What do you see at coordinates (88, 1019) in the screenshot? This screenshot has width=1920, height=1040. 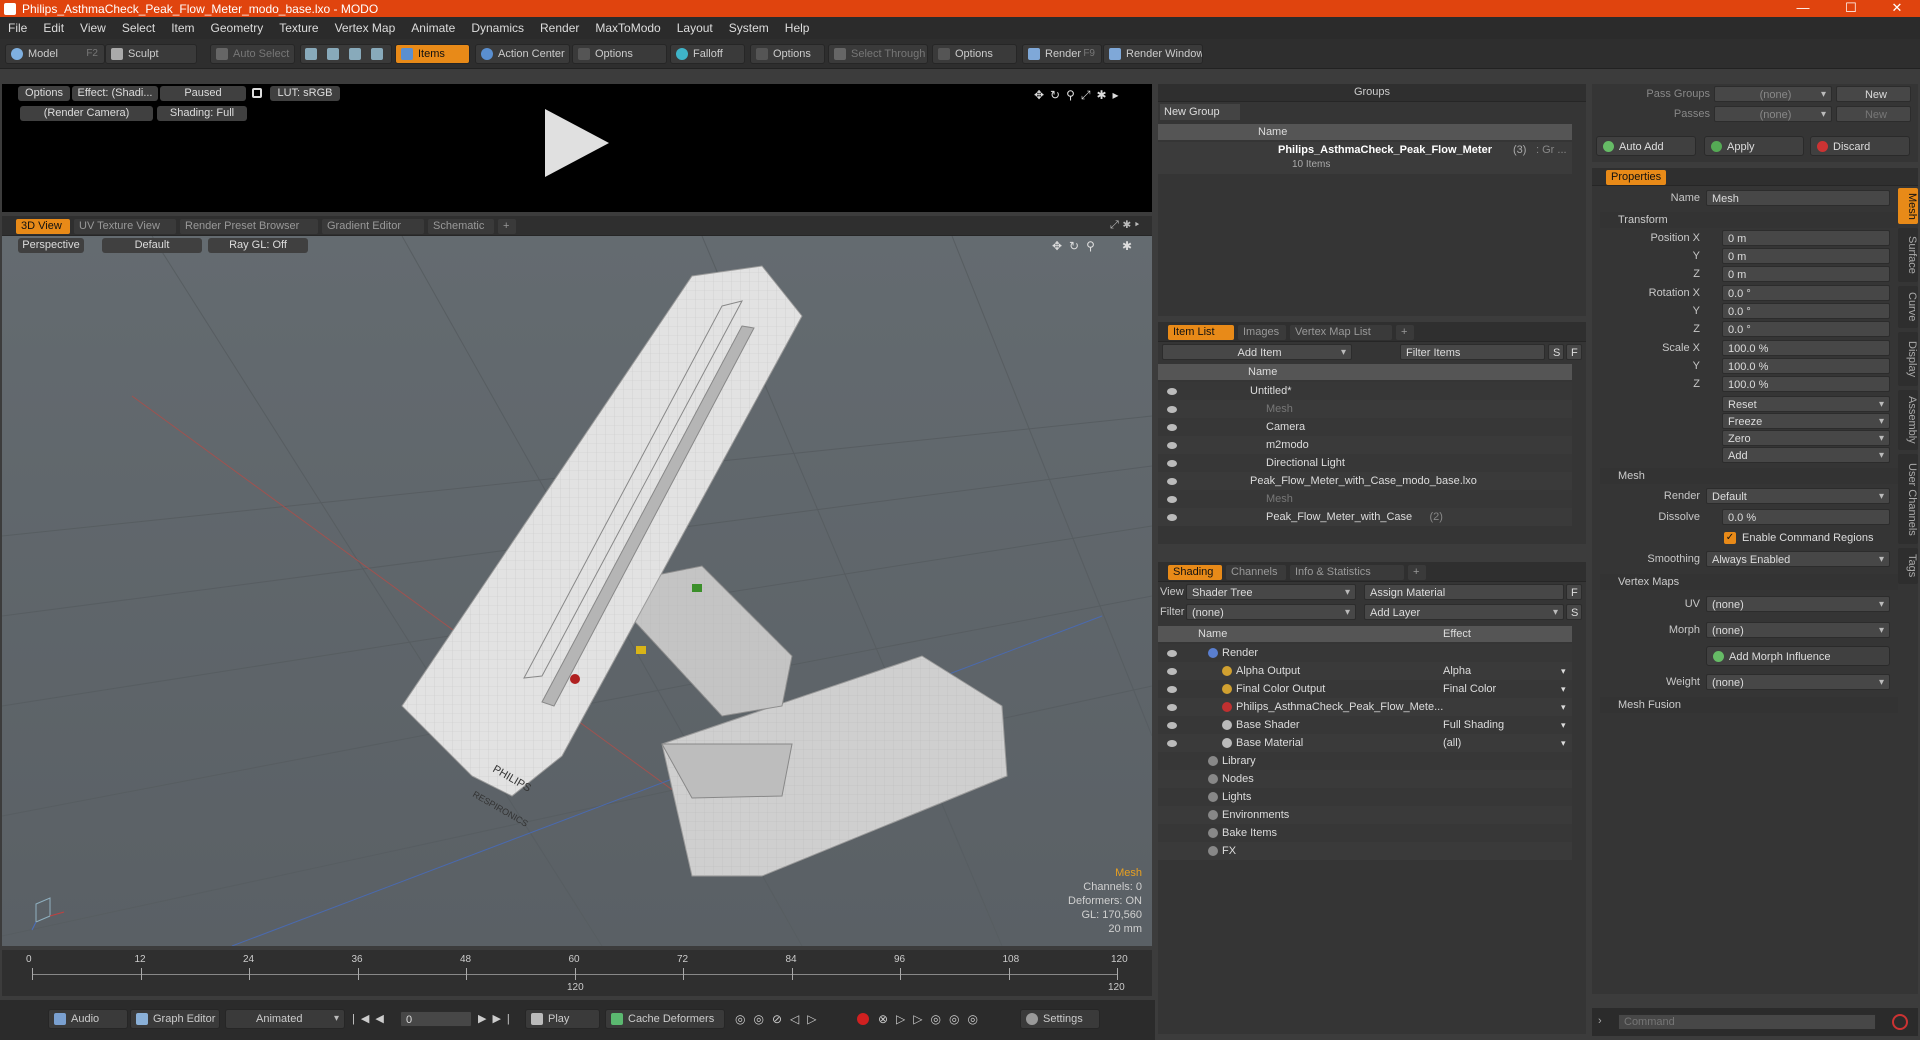 I see `audio-button: Audio` at bounding box center [88, 1019].